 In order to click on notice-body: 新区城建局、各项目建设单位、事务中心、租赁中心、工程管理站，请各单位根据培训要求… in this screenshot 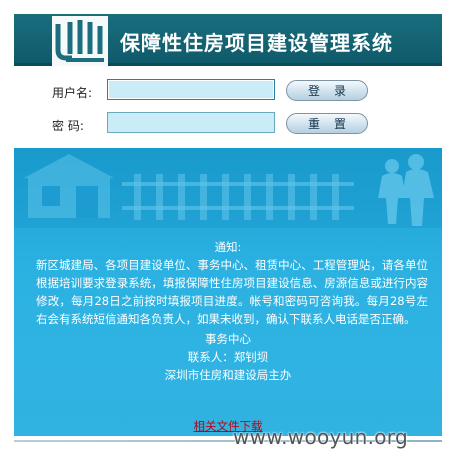, I will do `click(232, 292)`.